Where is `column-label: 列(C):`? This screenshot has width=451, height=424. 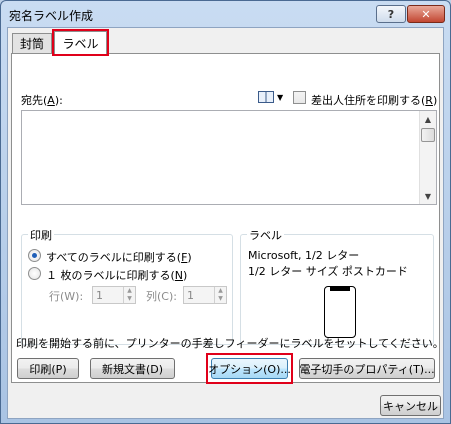 column-label: 列(C): is located at coordinates (161, 296).